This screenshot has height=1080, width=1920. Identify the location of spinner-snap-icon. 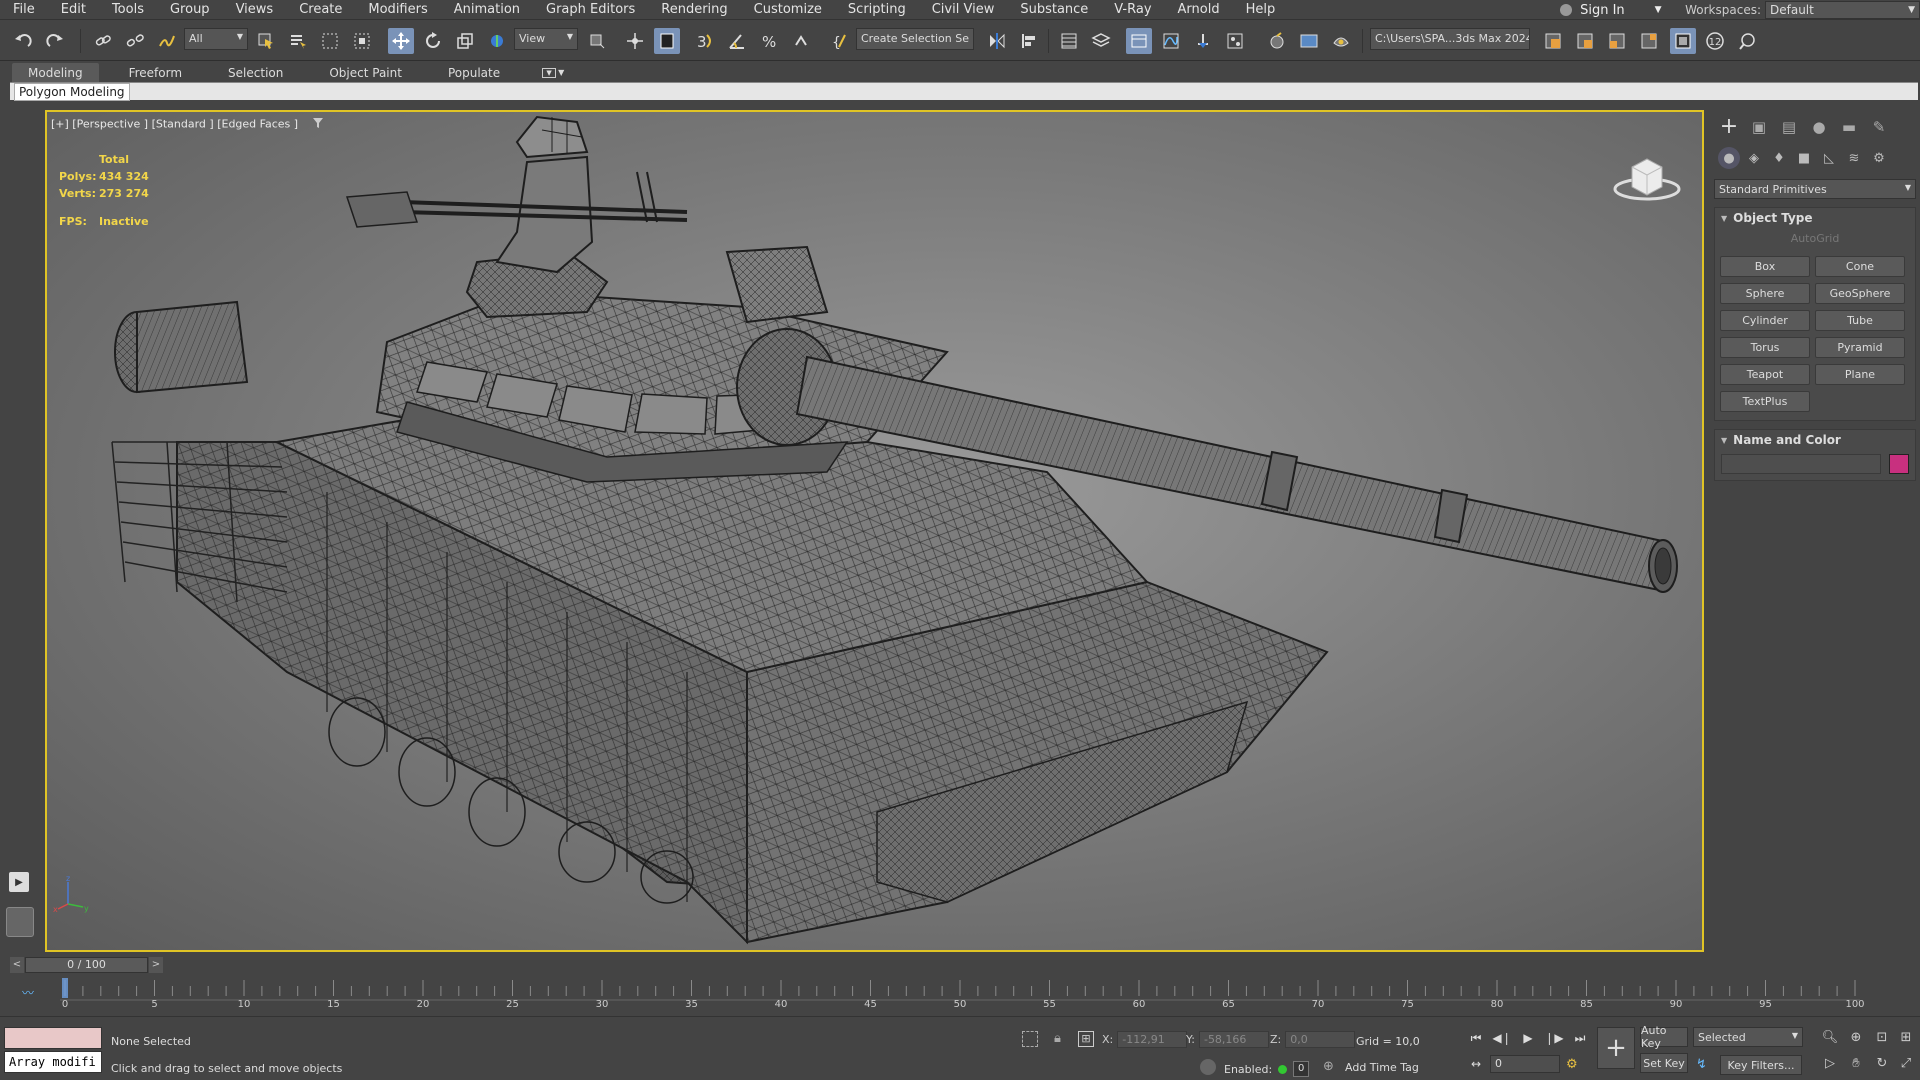
(801, 41).